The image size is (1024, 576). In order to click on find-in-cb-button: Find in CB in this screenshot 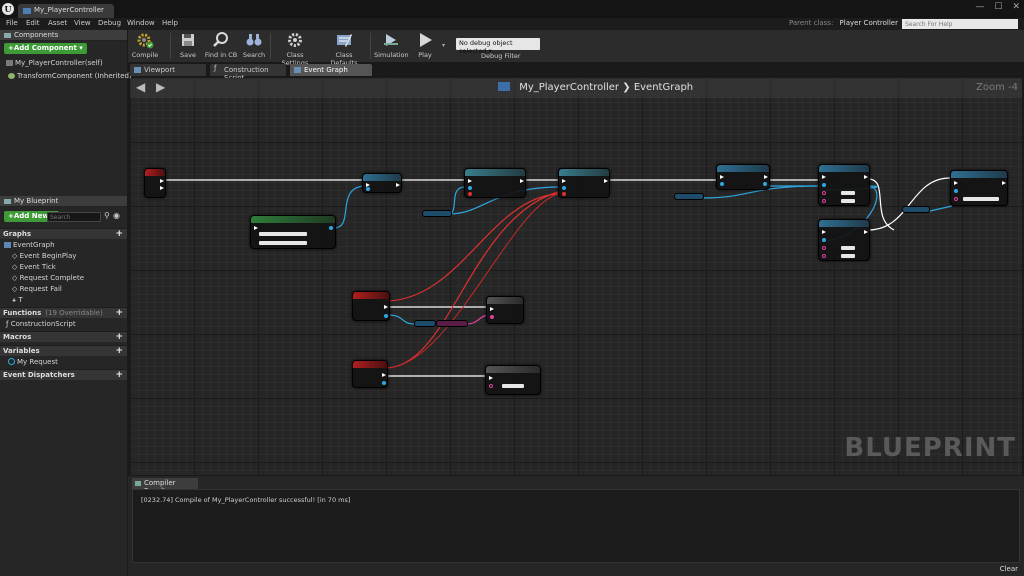, I will do `click(221, 46)`.